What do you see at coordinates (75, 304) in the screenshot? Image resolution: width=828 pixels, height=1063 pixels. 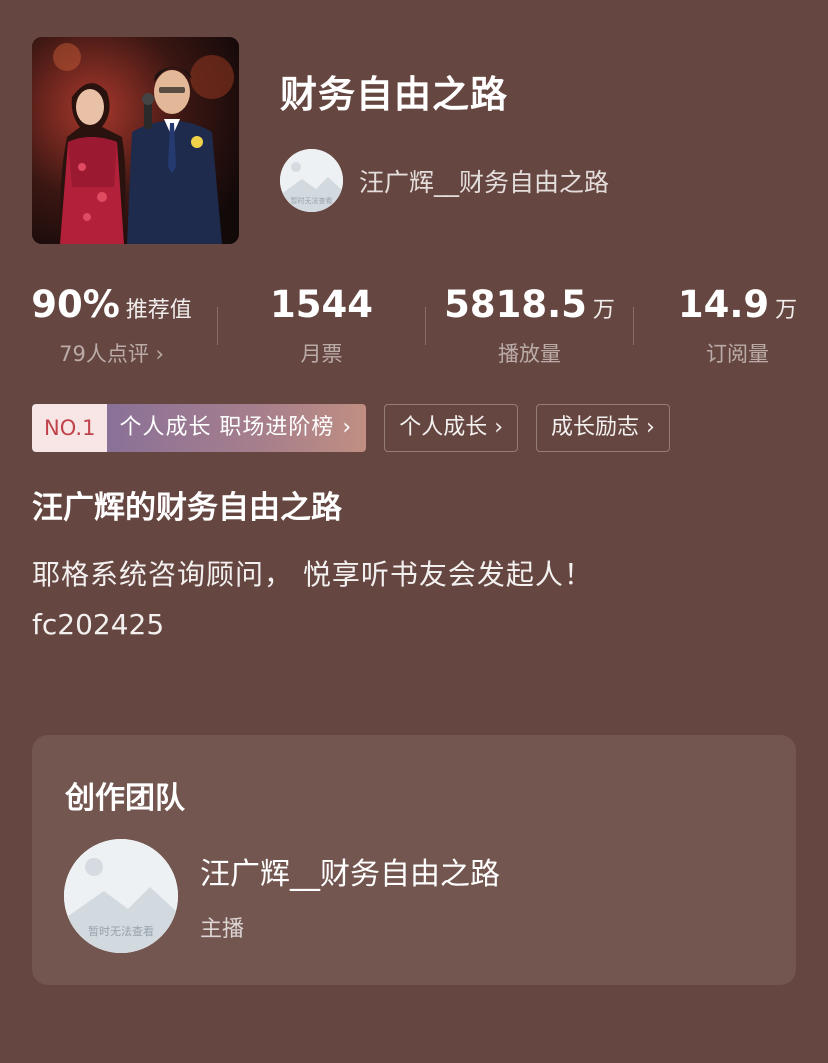 I see `stat-recommend-value: 90%` at bounding box center [75, 304].